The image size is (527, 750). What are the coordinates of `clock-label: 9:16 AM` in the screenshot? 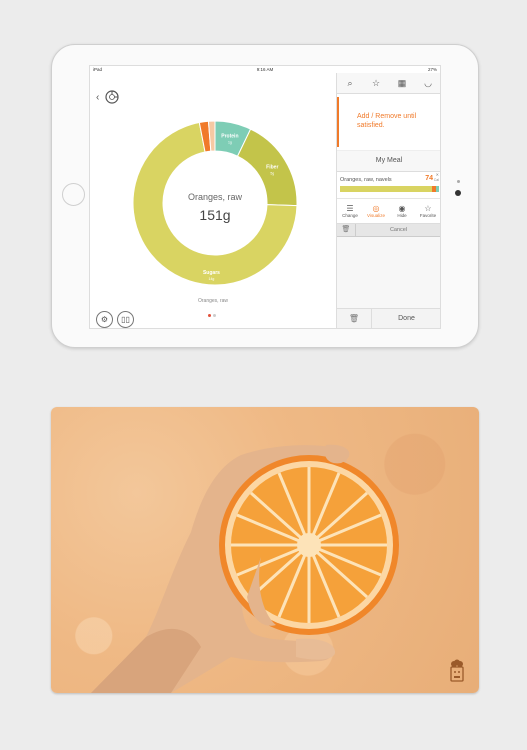 It's located at (265, 69).